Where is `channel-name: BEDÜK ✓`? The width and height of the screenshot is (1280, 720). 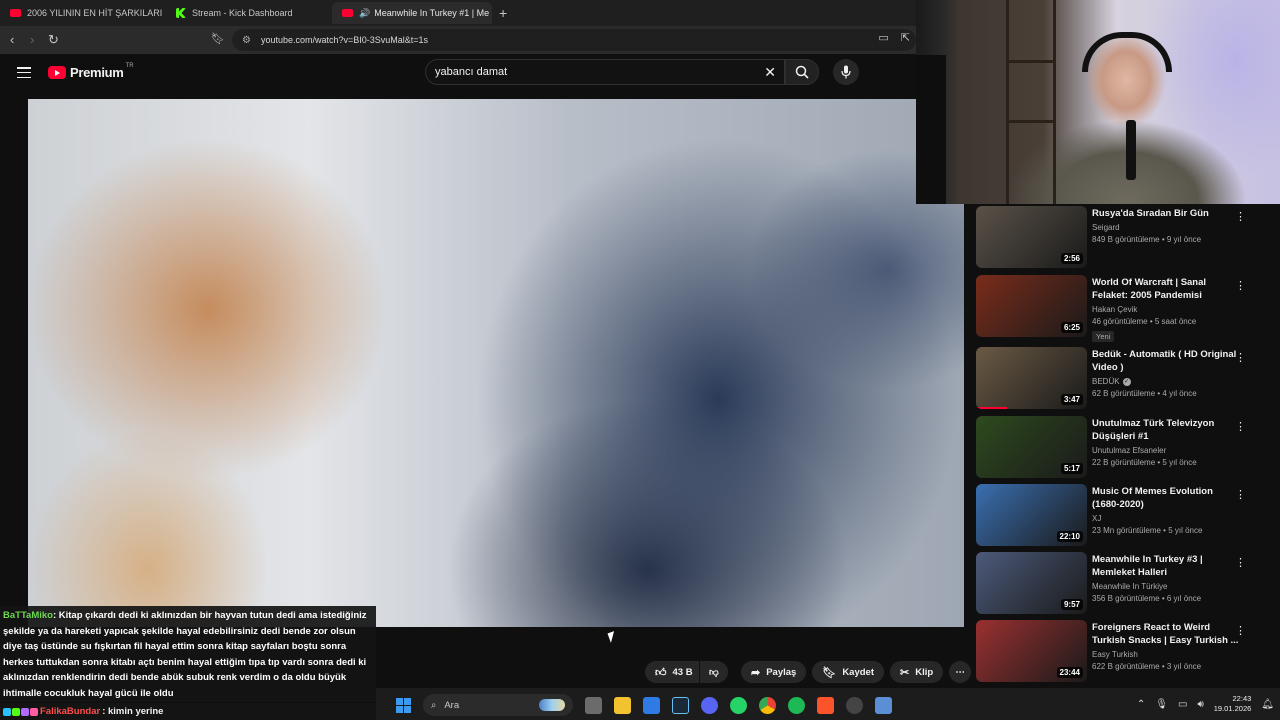 channel-name: BEDÜK ✓ is located at coordinates (1167, 381).